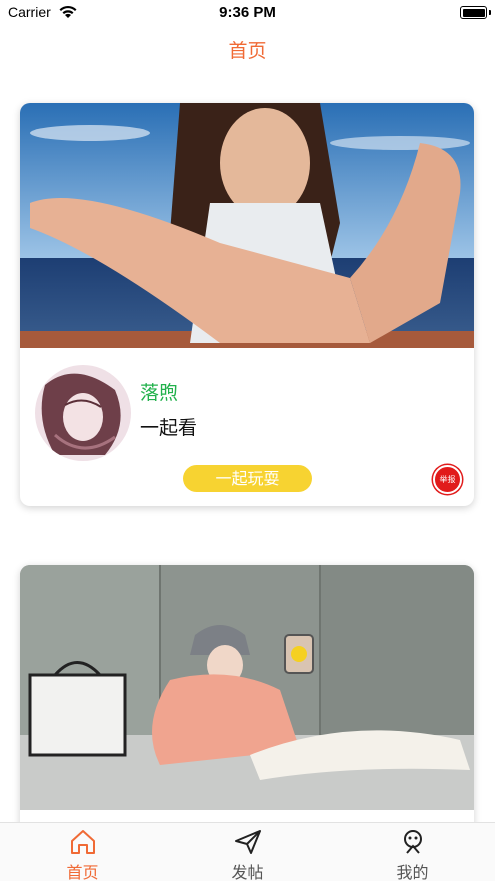 This screenshot has width=495, height=881. What do you see at coordinates (82, 872) in the screenshot?
I see `tab-home-label: 首页` at bounding box center [82, 872].